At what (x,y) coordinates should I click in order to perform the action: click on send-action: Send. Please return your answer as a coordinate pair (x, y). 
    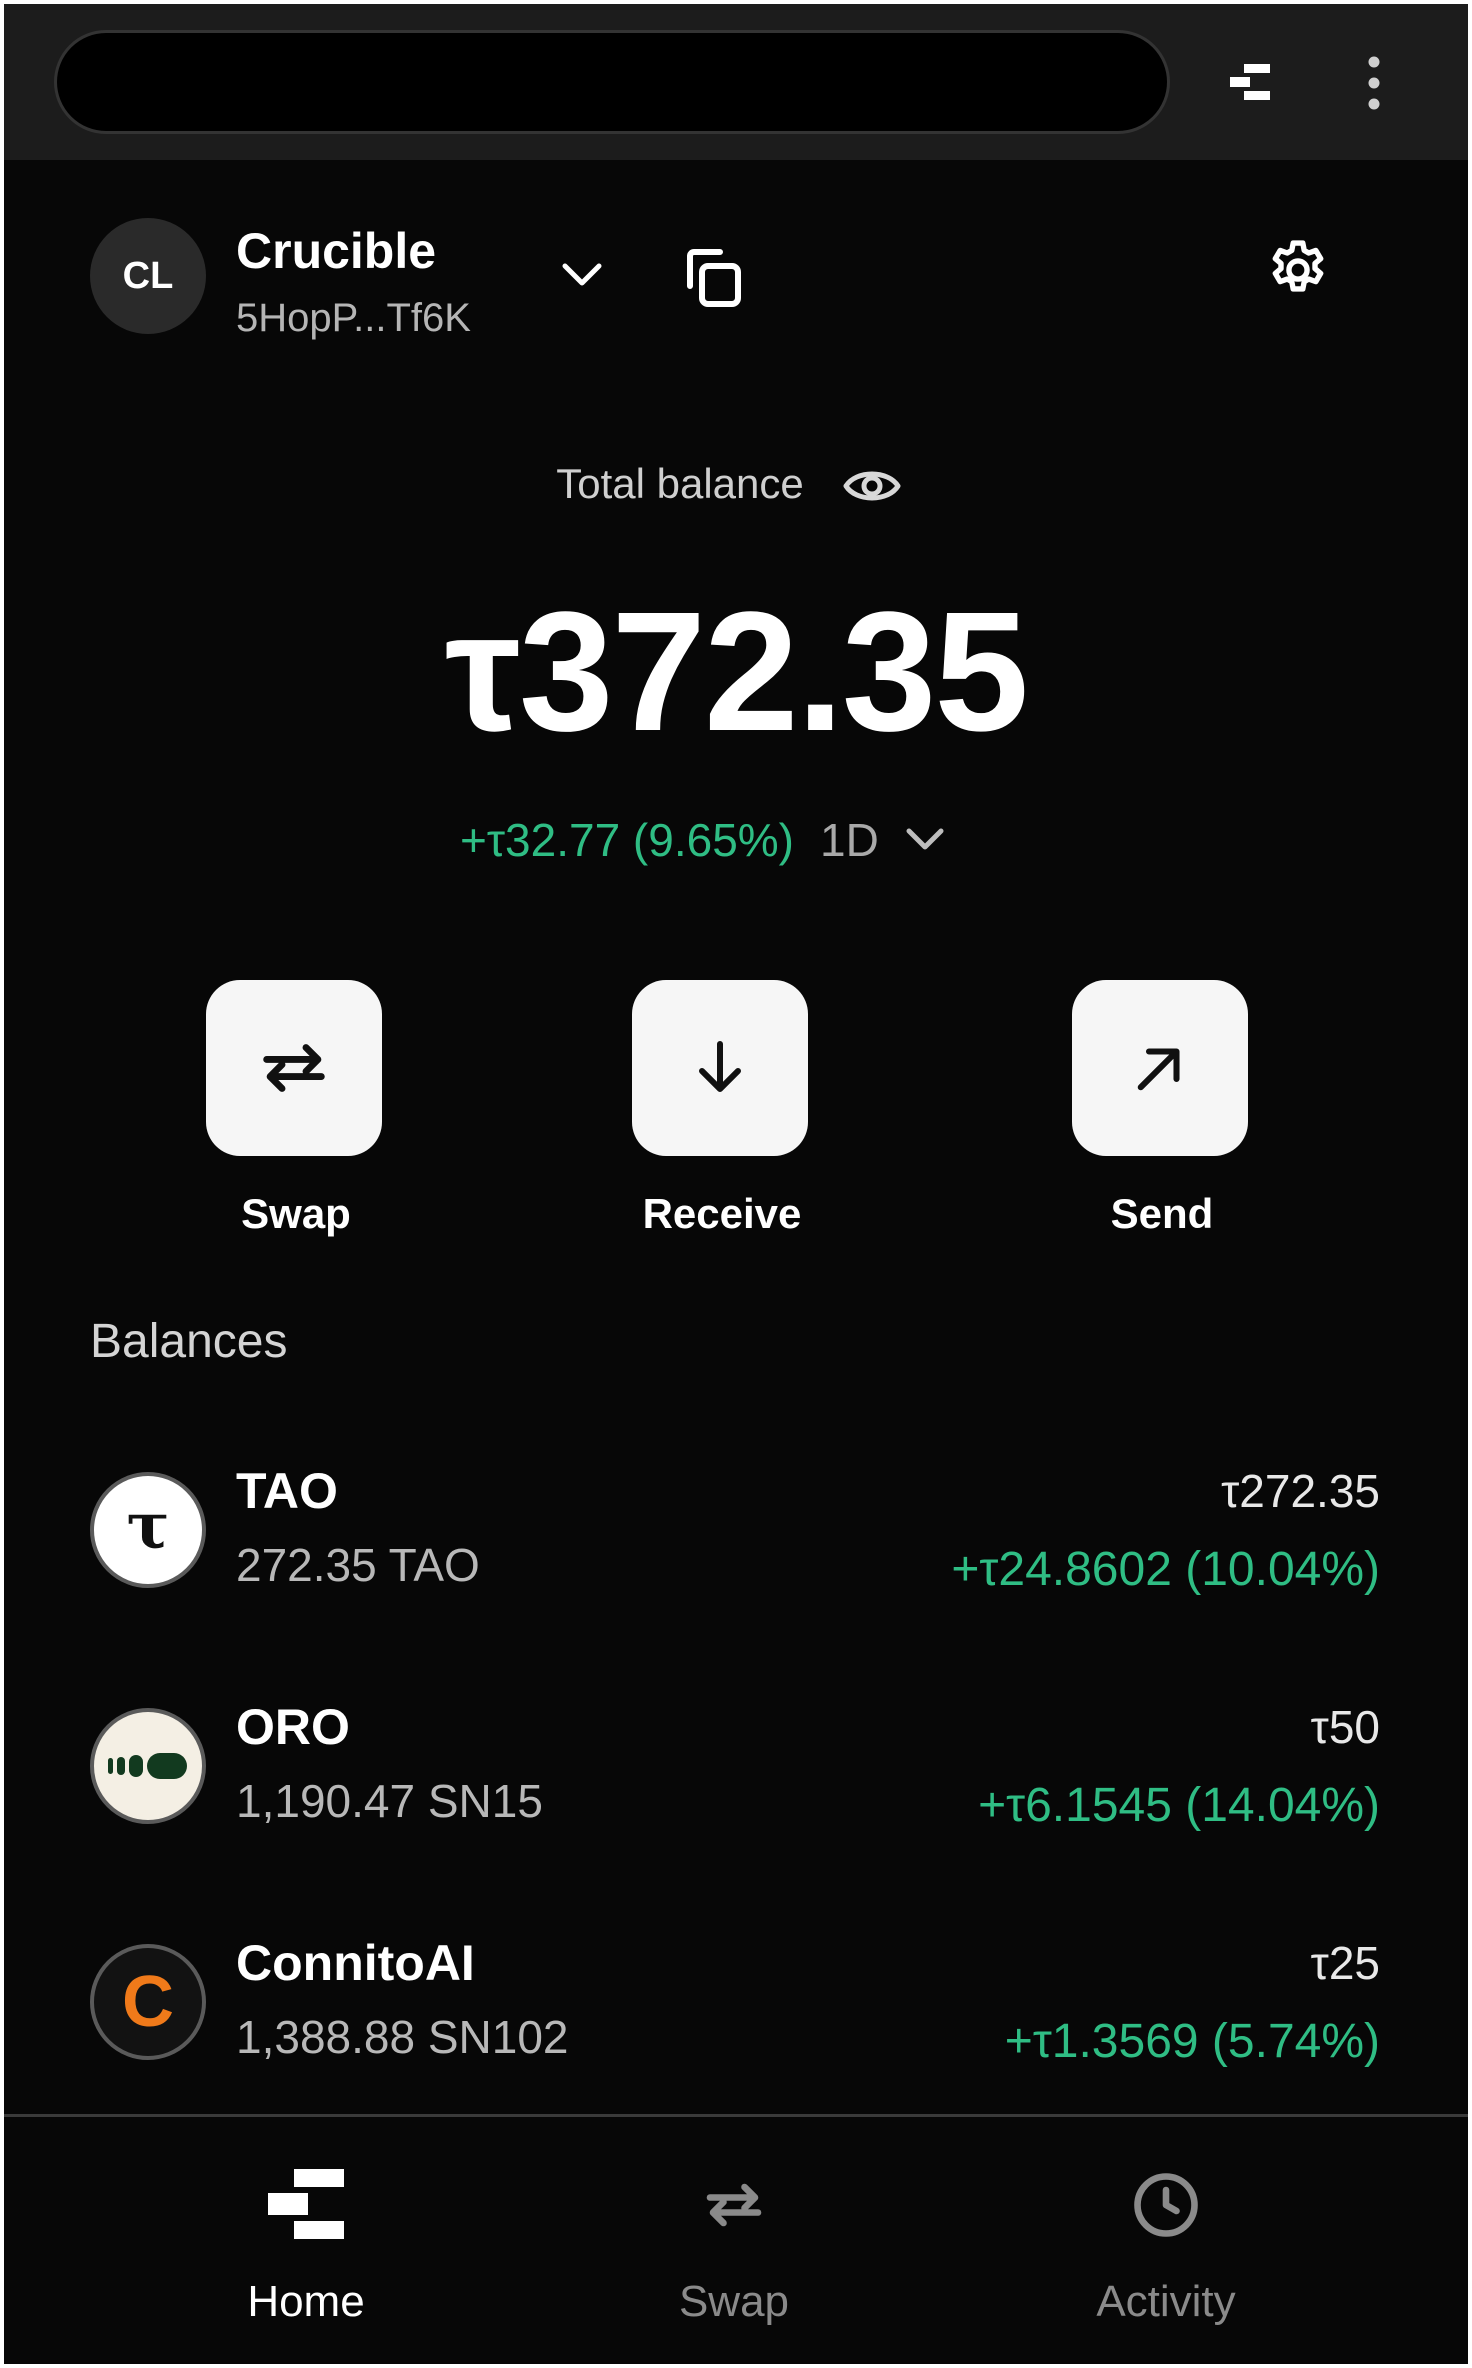
    Looking at the image, I should click on (1162, 1109).